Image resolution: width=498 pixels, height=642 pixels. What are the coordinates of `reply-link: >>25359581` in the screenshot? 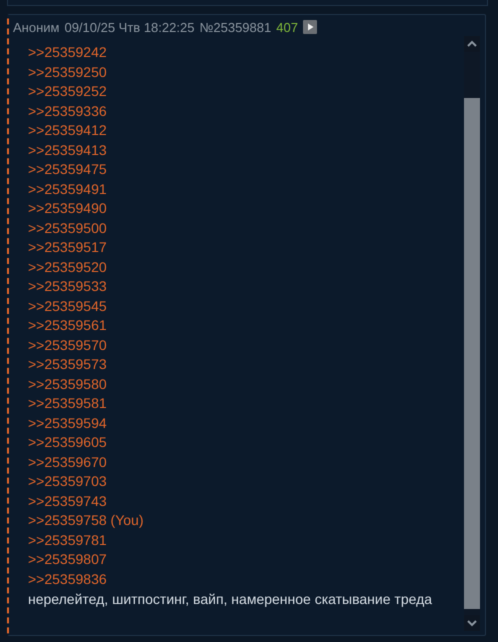 It's located at (67, 404).